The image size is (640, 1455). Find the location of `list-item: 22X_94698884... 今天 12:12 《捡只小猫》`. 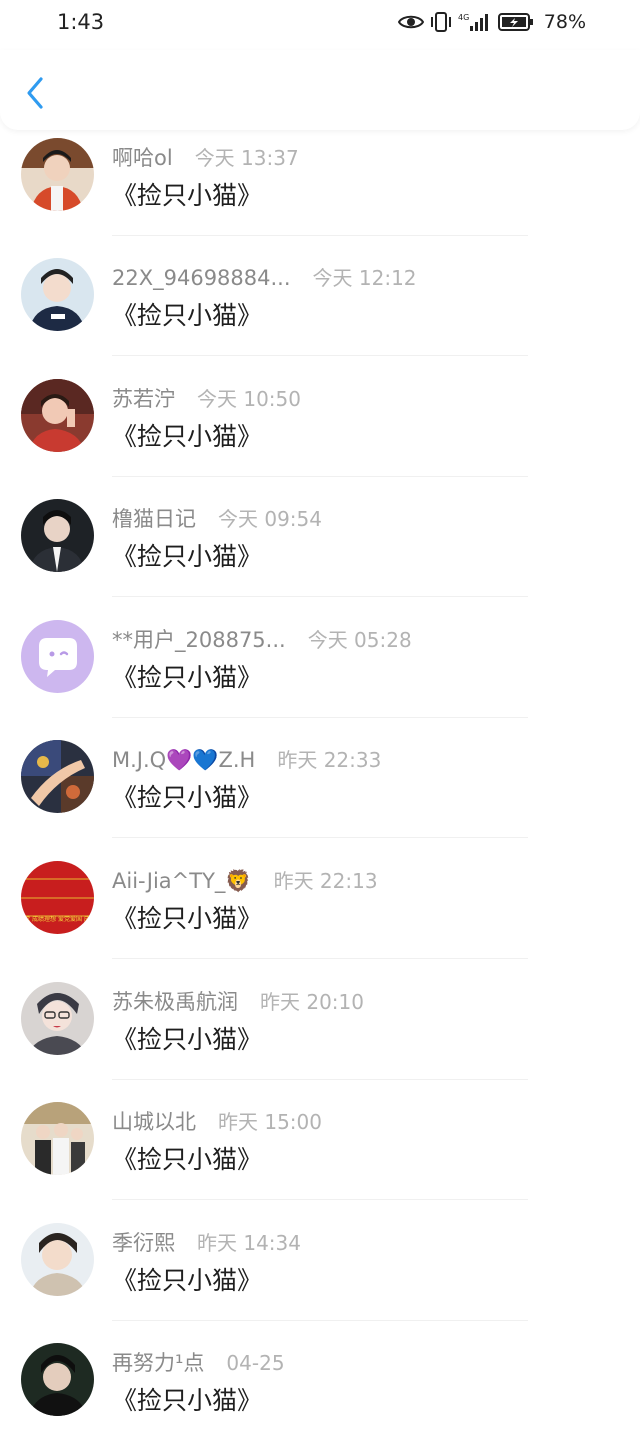

list-item: 22X_94698884... 今天 12:12 《捡只小猫》 is located at coordinates (320, 310).